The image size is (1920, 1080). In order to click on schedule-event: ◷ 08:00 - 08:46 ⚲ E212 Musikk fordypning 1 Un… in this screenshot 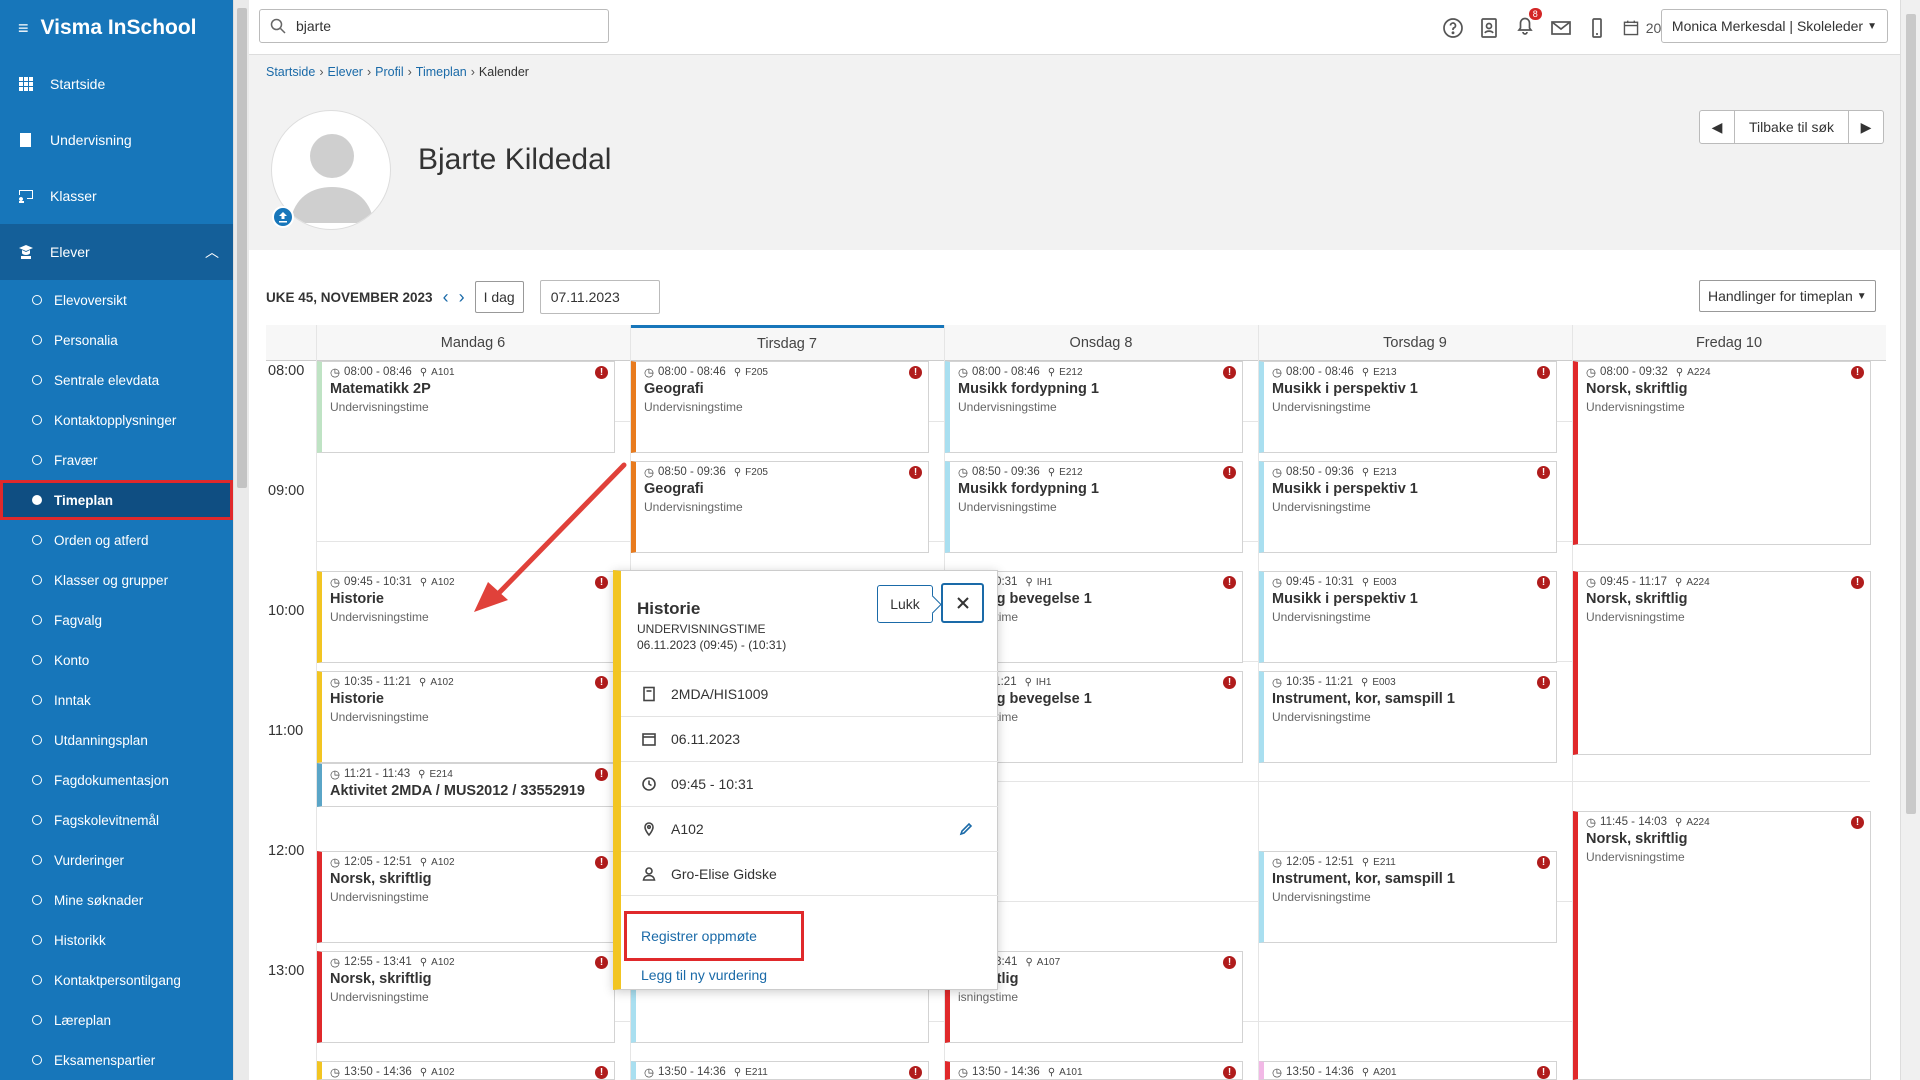, I will do `click(1094, 407)`.